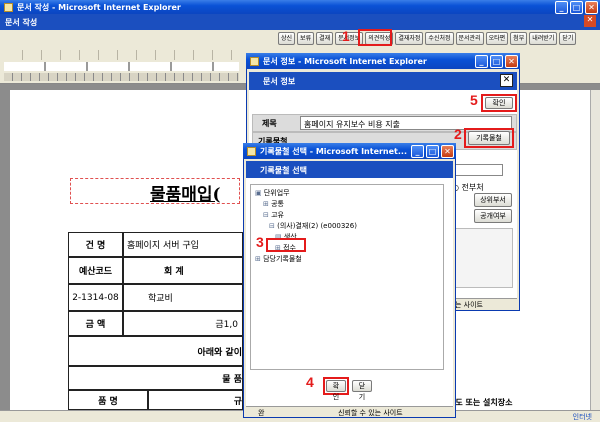  I want to click on label-usage: 용도 또는 설치장소, so click(480, 402).